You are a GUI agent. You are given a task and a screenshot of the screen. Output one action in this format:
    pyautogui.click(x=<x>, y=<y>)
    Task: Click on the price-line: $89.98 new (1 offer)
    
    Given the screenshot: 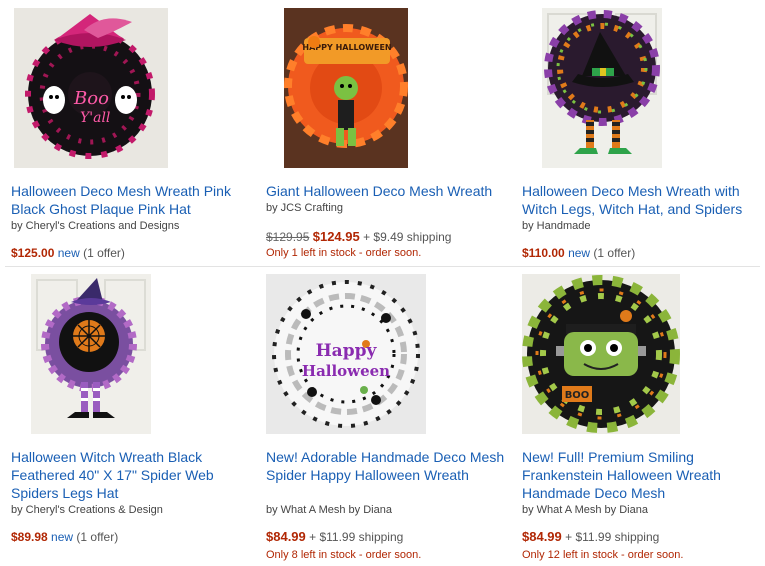 What is the action you would take?
    pyautogui.click(x=64, y=537)
    